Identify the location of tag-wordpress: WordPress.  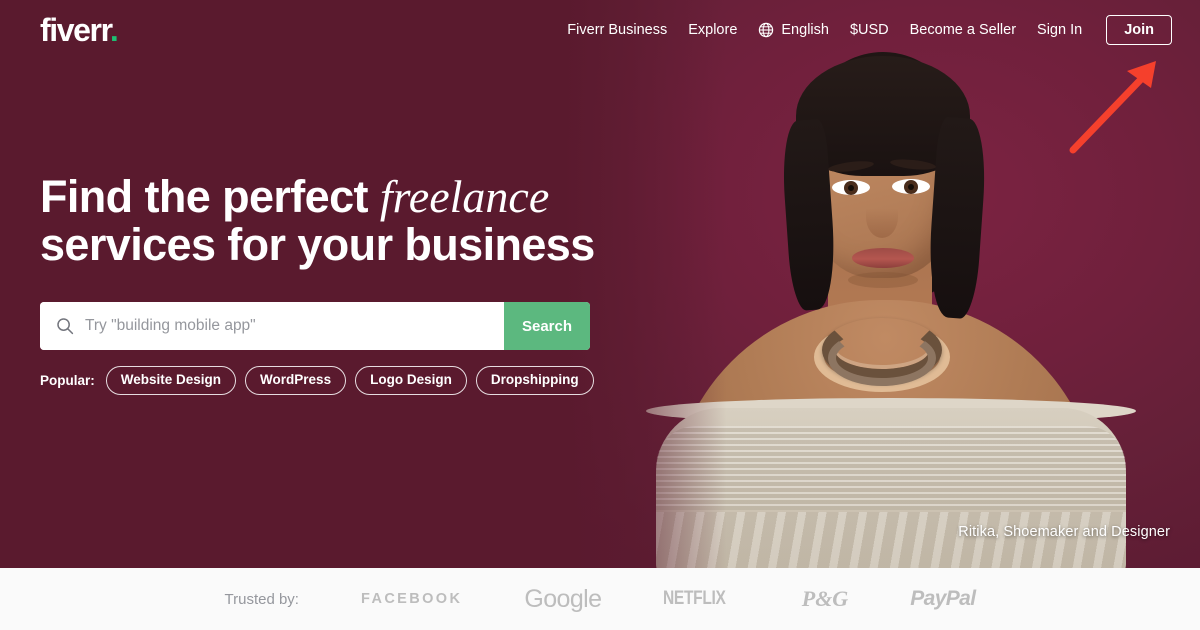
(296, 380).